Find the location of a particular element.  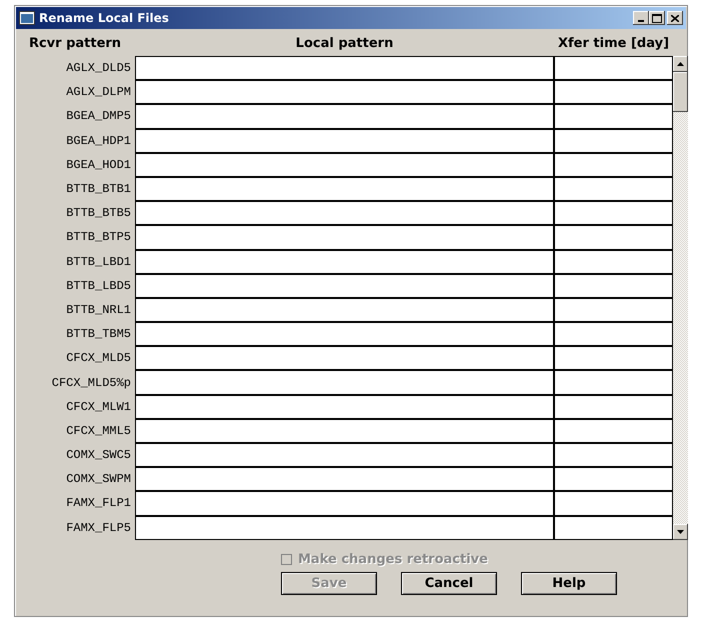

pattern-label: CFCX_MLD5%p is located at coordinates (91, 383).